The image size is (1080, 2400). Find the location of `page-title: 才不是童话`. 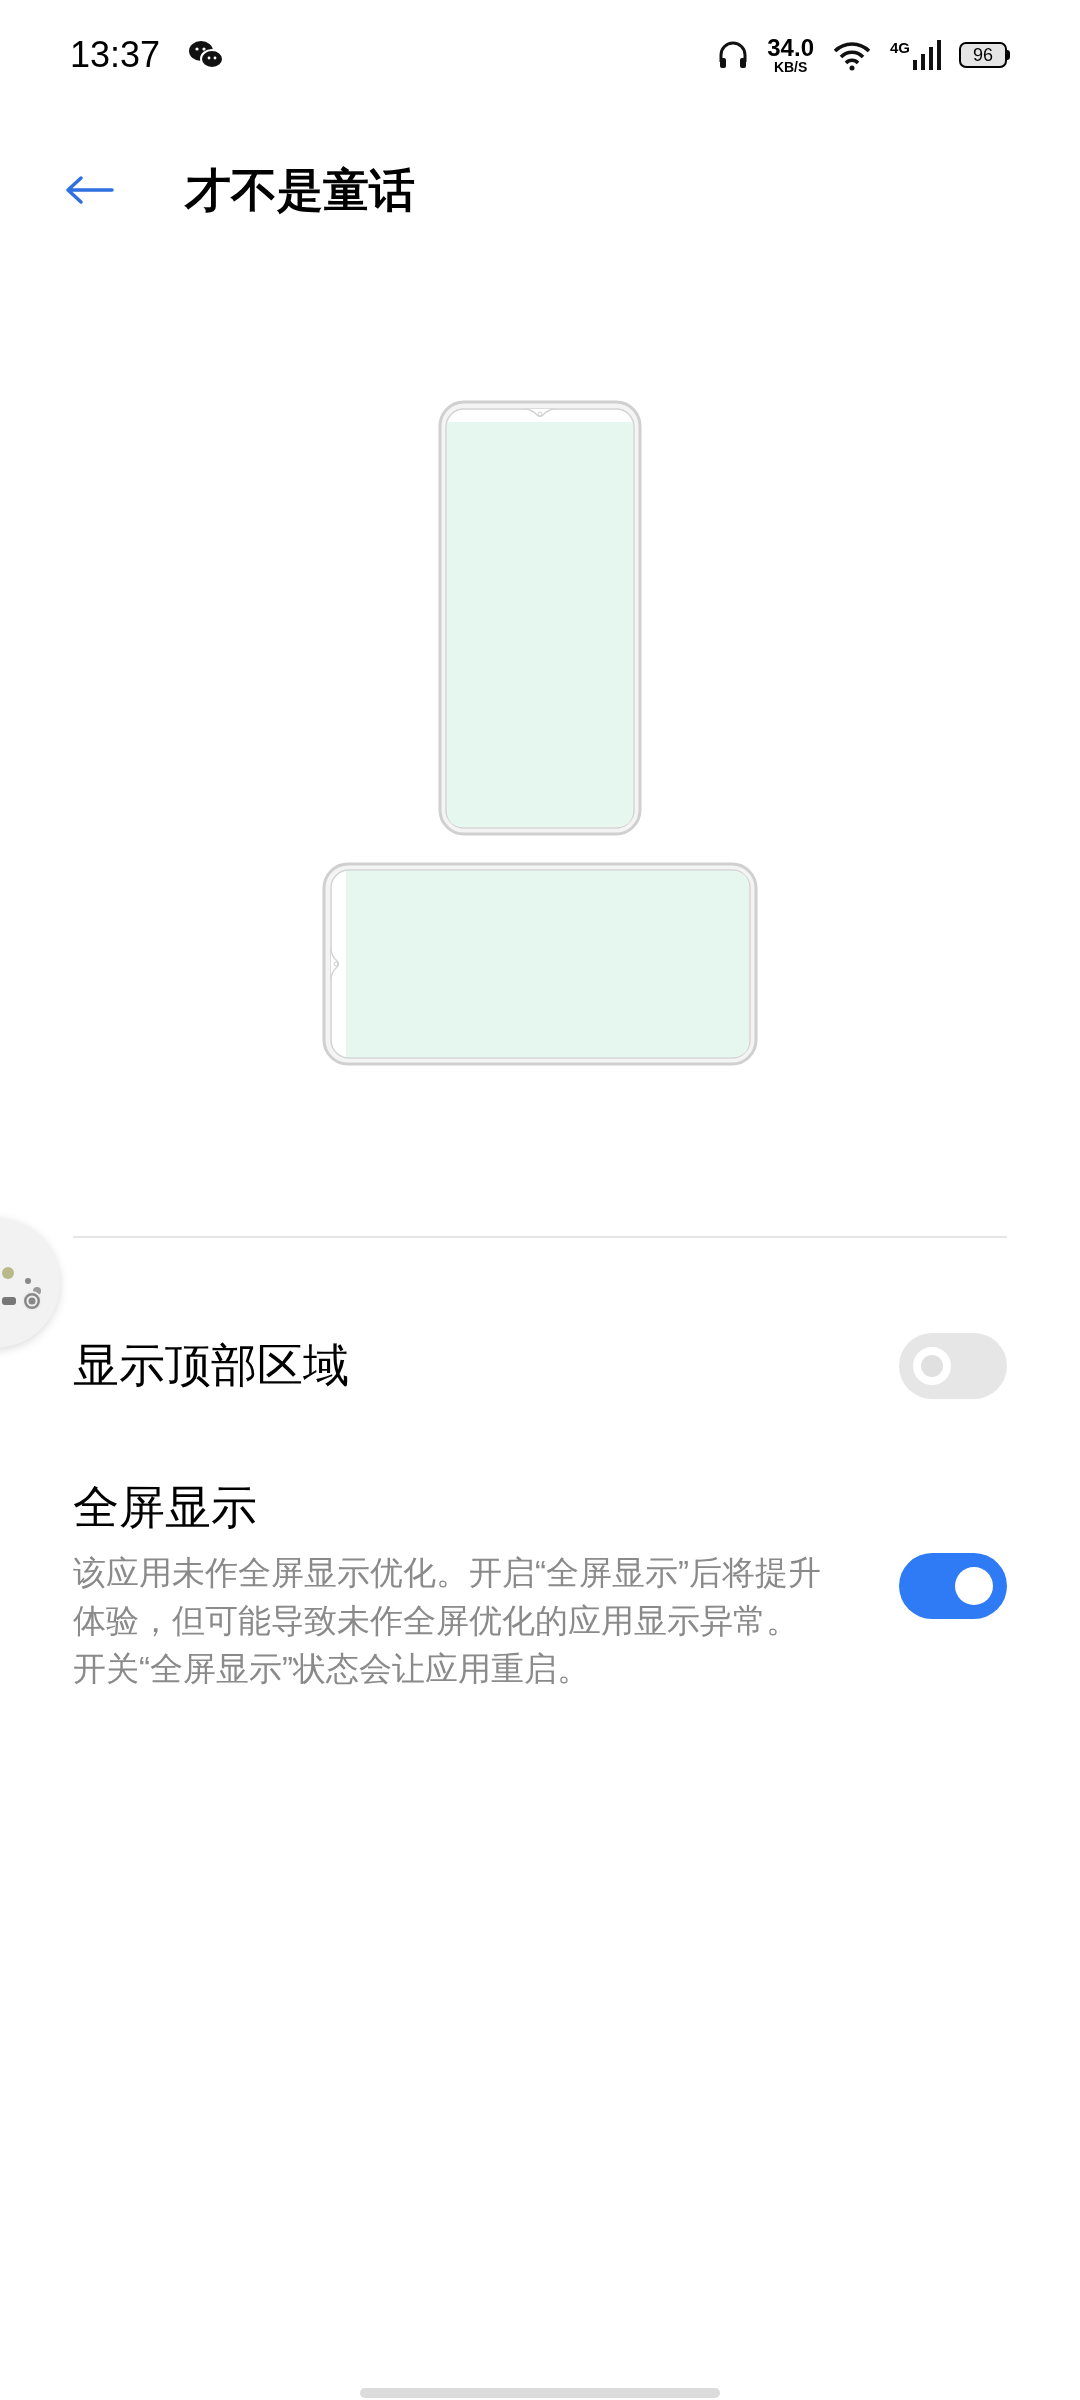

page-title: 才不是童话 is located at coordinates (300, 190).